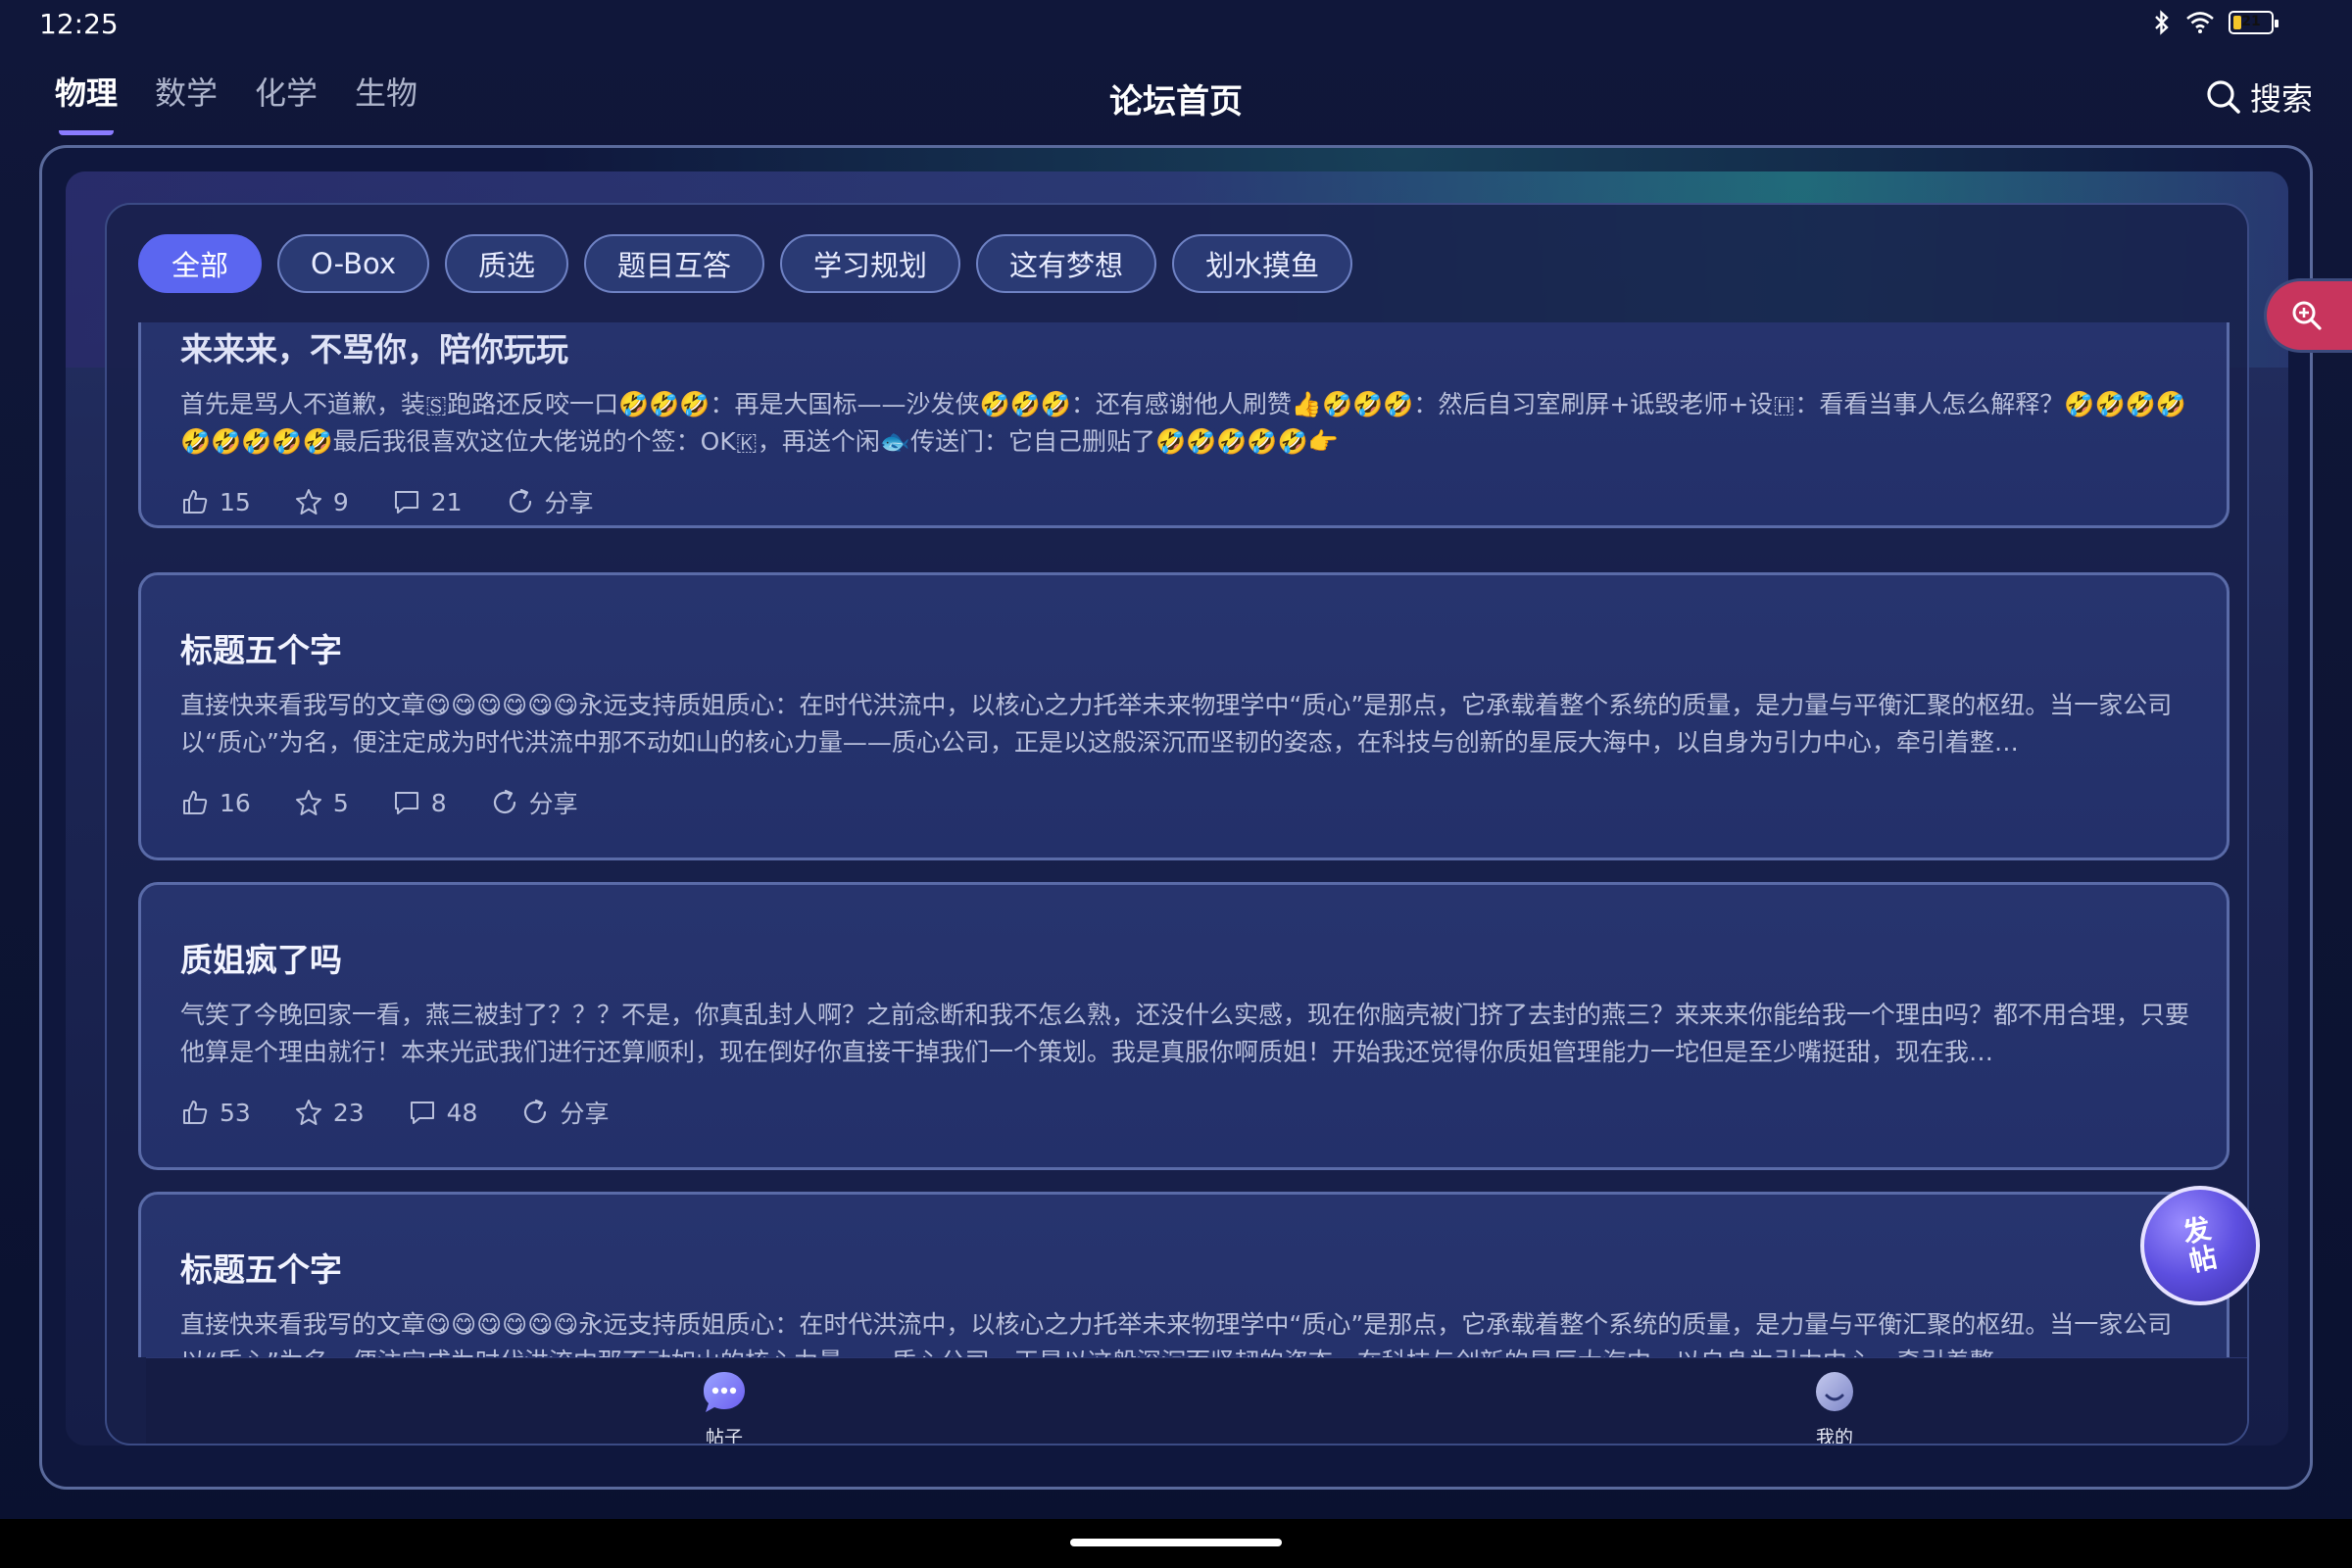 Image resolution: width=2352 pixels, height=1568 pixels. What do you see at coordinates (2251, 21) in the screenshot?
I see `battery-percent: 21` at bounding box center [2251, 21].